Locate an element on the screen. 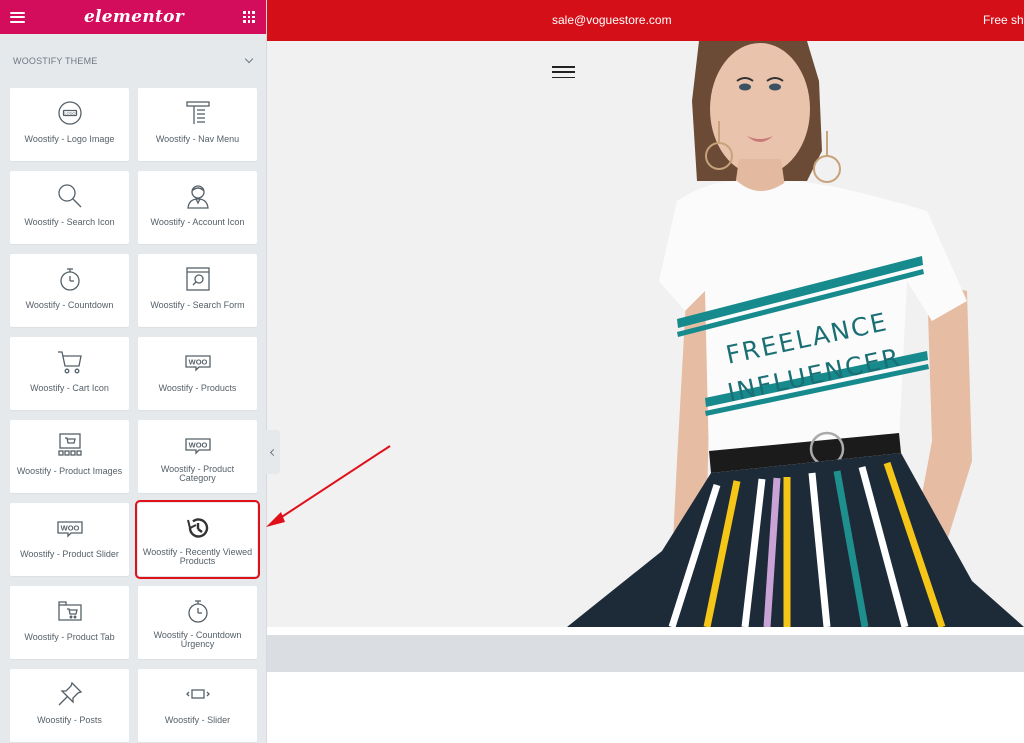 This screenshot has height=743, width=1024. widget-label: Woostify - Product Slider is located at coordinates (69, 554).